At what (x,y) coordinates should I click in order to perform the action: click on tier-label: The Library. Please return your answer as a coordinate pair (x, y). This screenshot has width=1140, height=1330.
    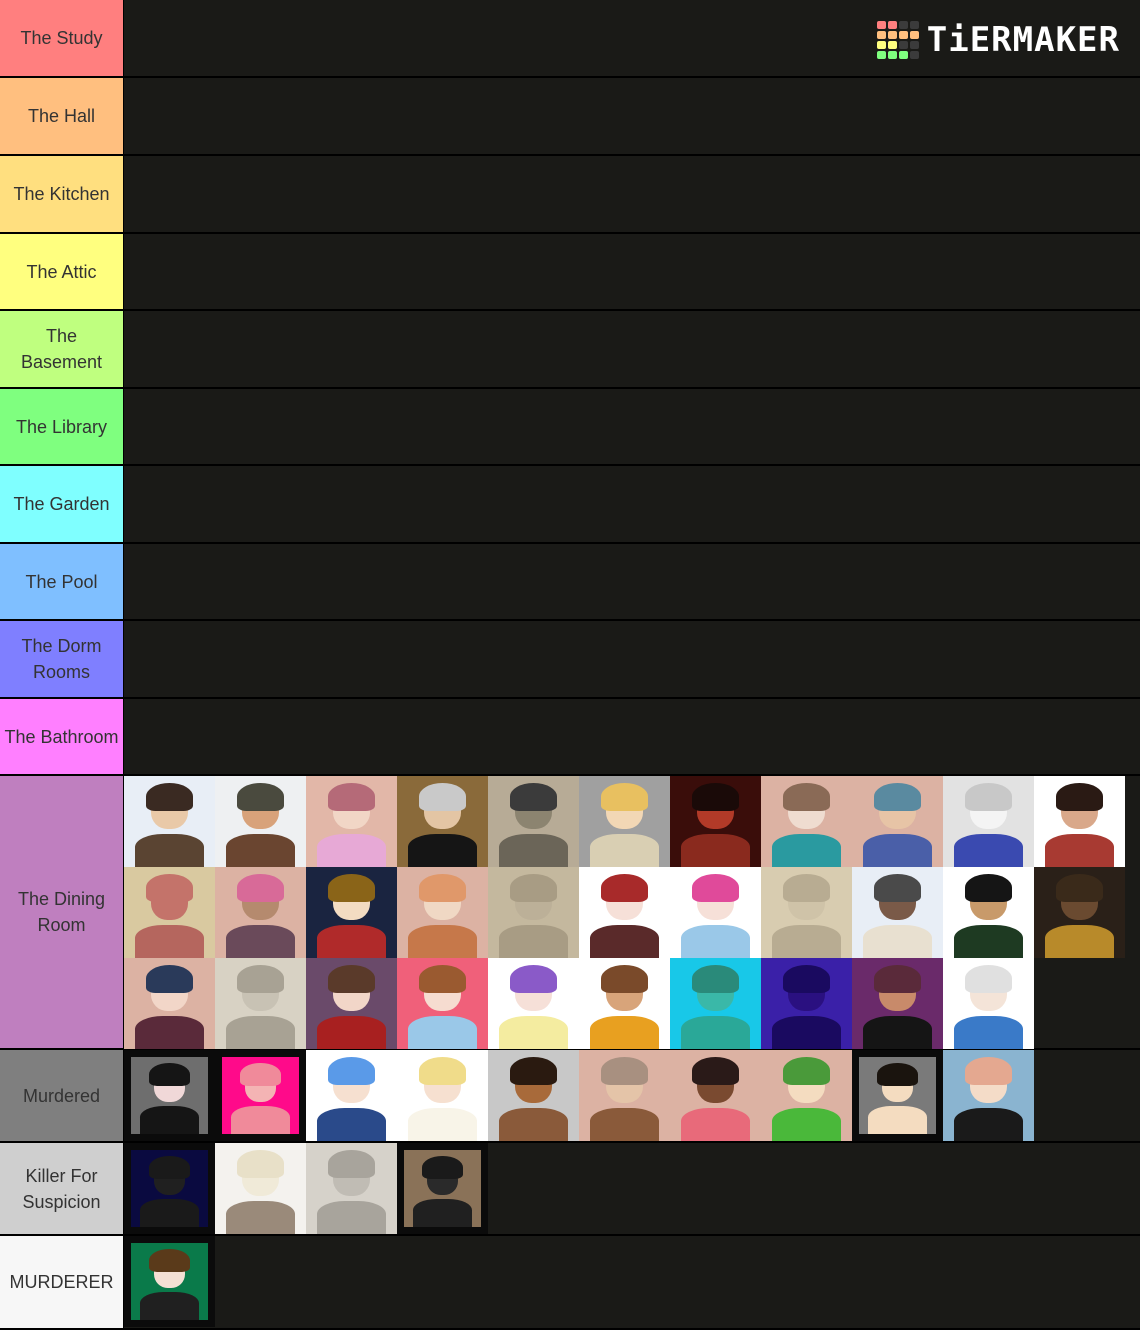
    Looking at the image, I should click on (62, 426).